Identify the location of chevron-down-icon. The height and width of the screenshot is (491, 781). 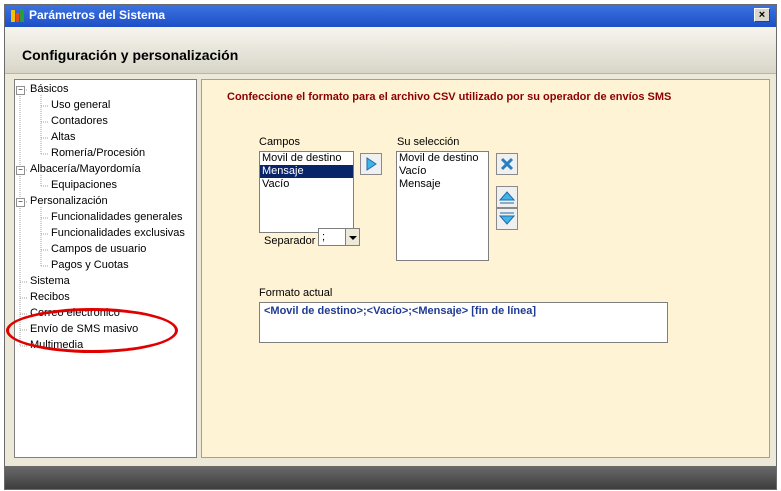
(352, 237).